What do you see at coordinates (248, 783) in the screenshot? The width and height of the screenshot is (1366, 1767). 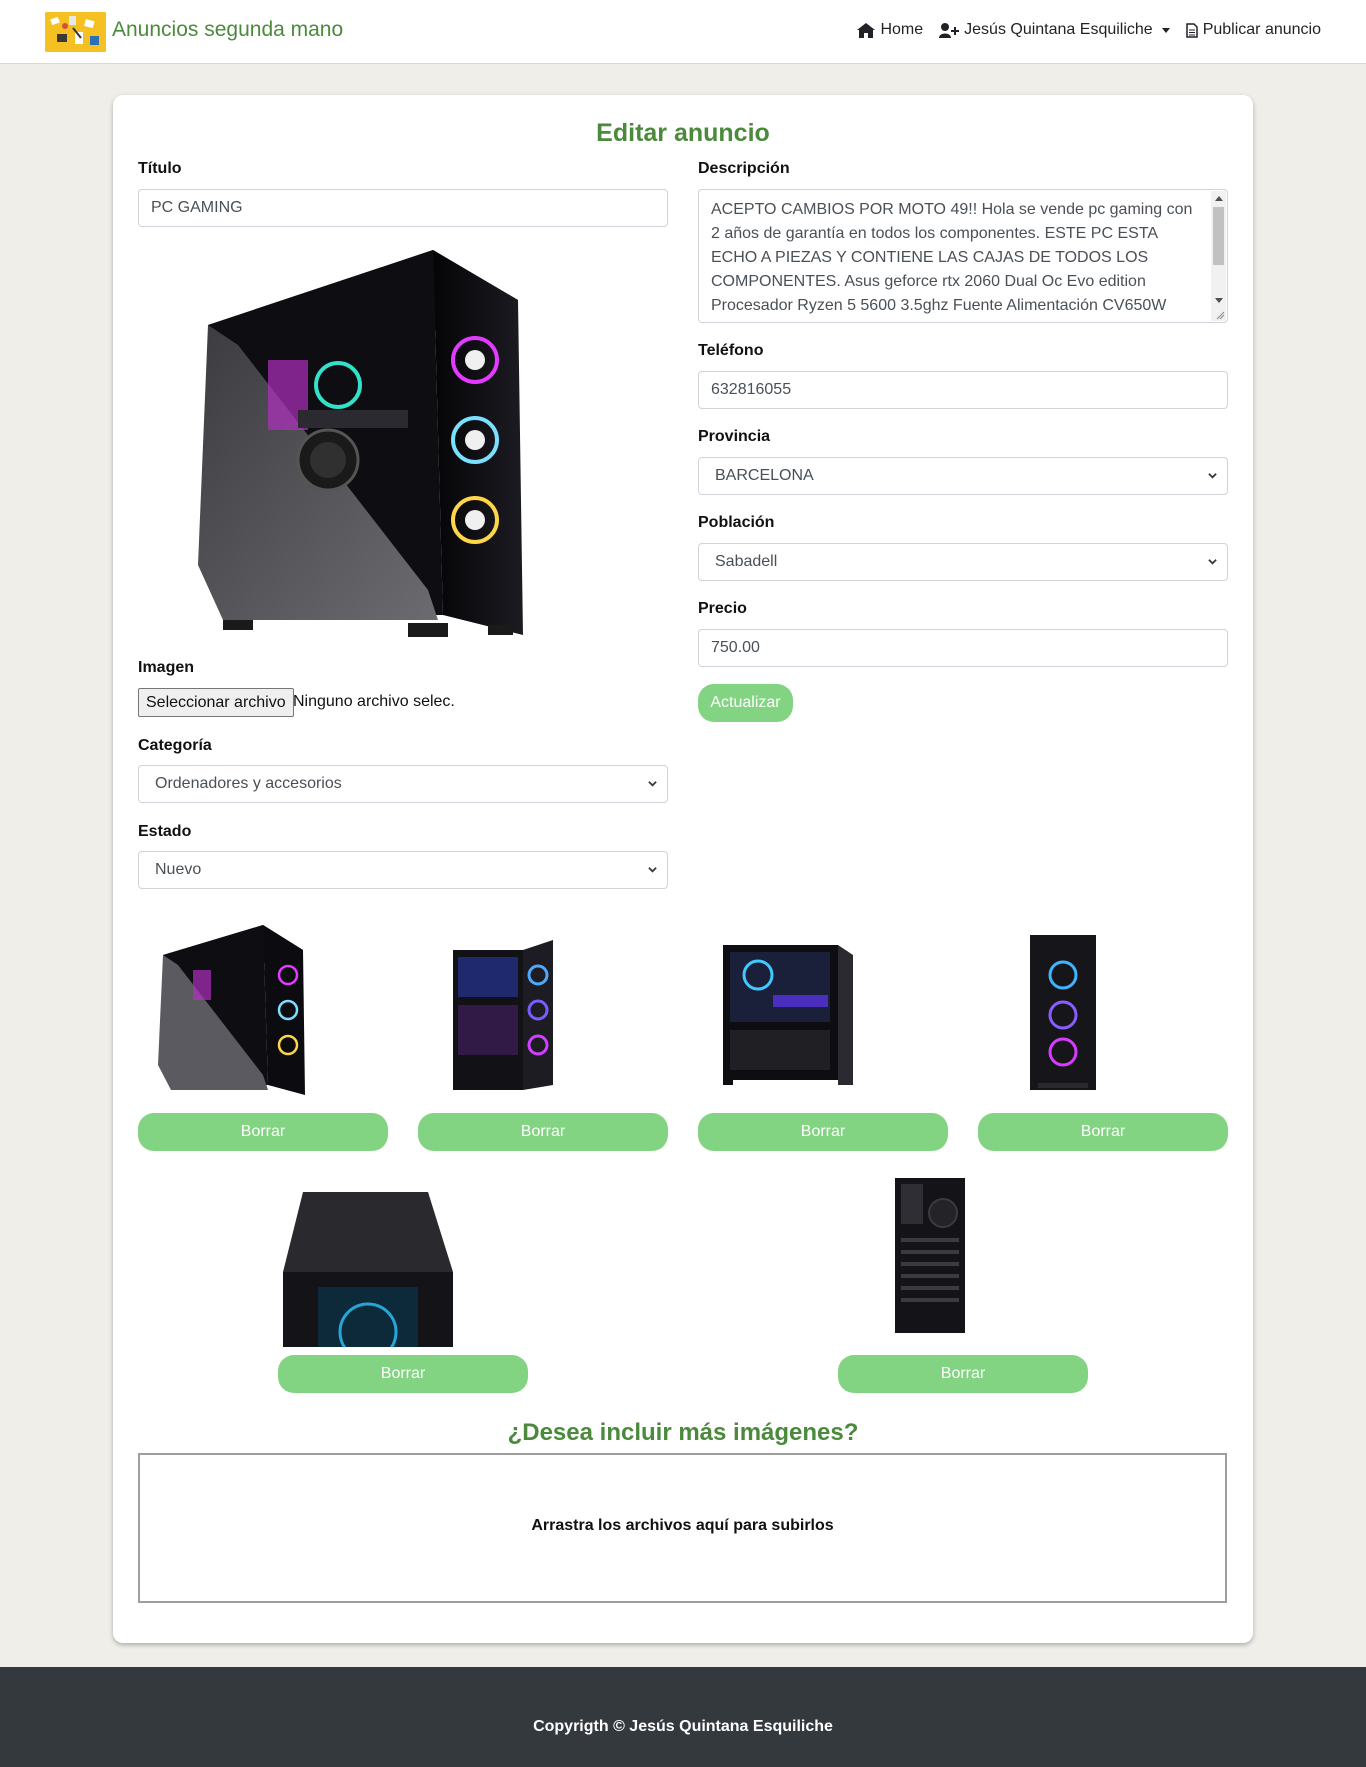 I see `categoria-value: Ordenadores y accesorios` at bounding box center [248, 783].